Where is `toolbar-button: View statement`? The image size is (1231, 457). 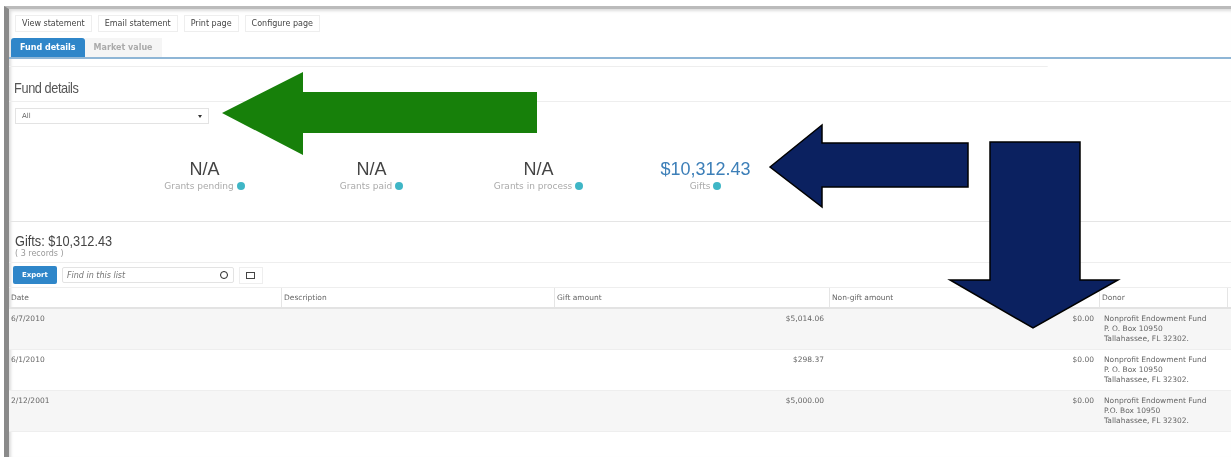 toolbar-button: View statement is located at coordinates (53, 23).